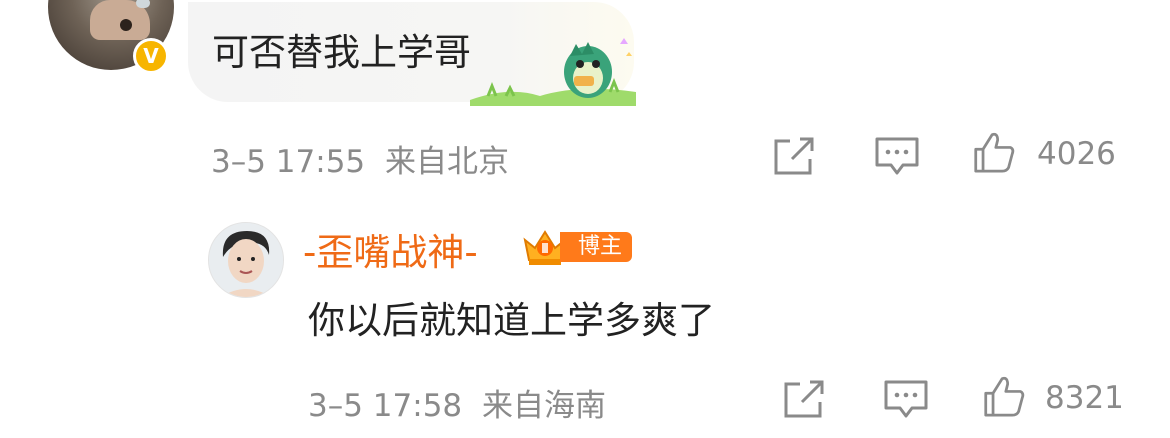 The width and height of the screenshot is (1170, 438). I want to click on dinosaur-sticker, so click(553, 72).